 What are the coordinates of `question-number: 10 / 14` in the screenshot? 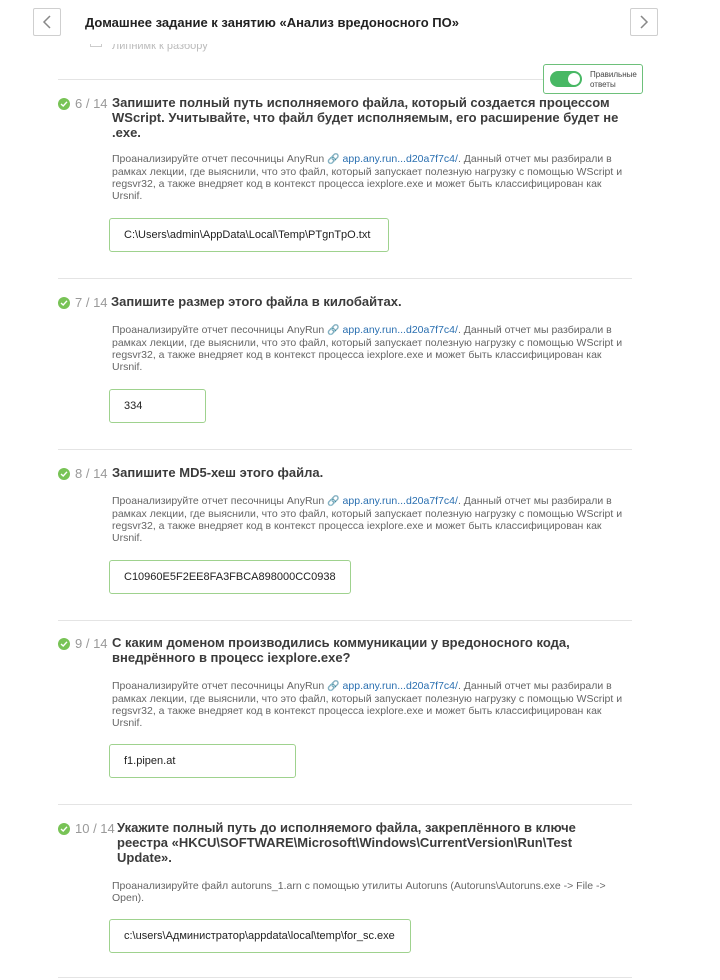 It's located at (95, 828).